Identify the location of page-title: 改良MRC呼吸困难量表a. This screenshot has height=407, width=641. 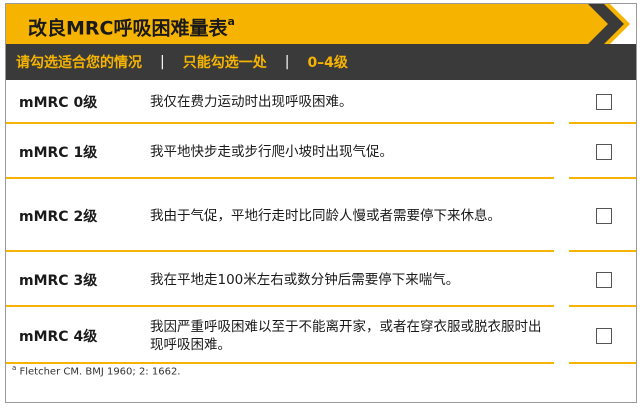
(131, 24).